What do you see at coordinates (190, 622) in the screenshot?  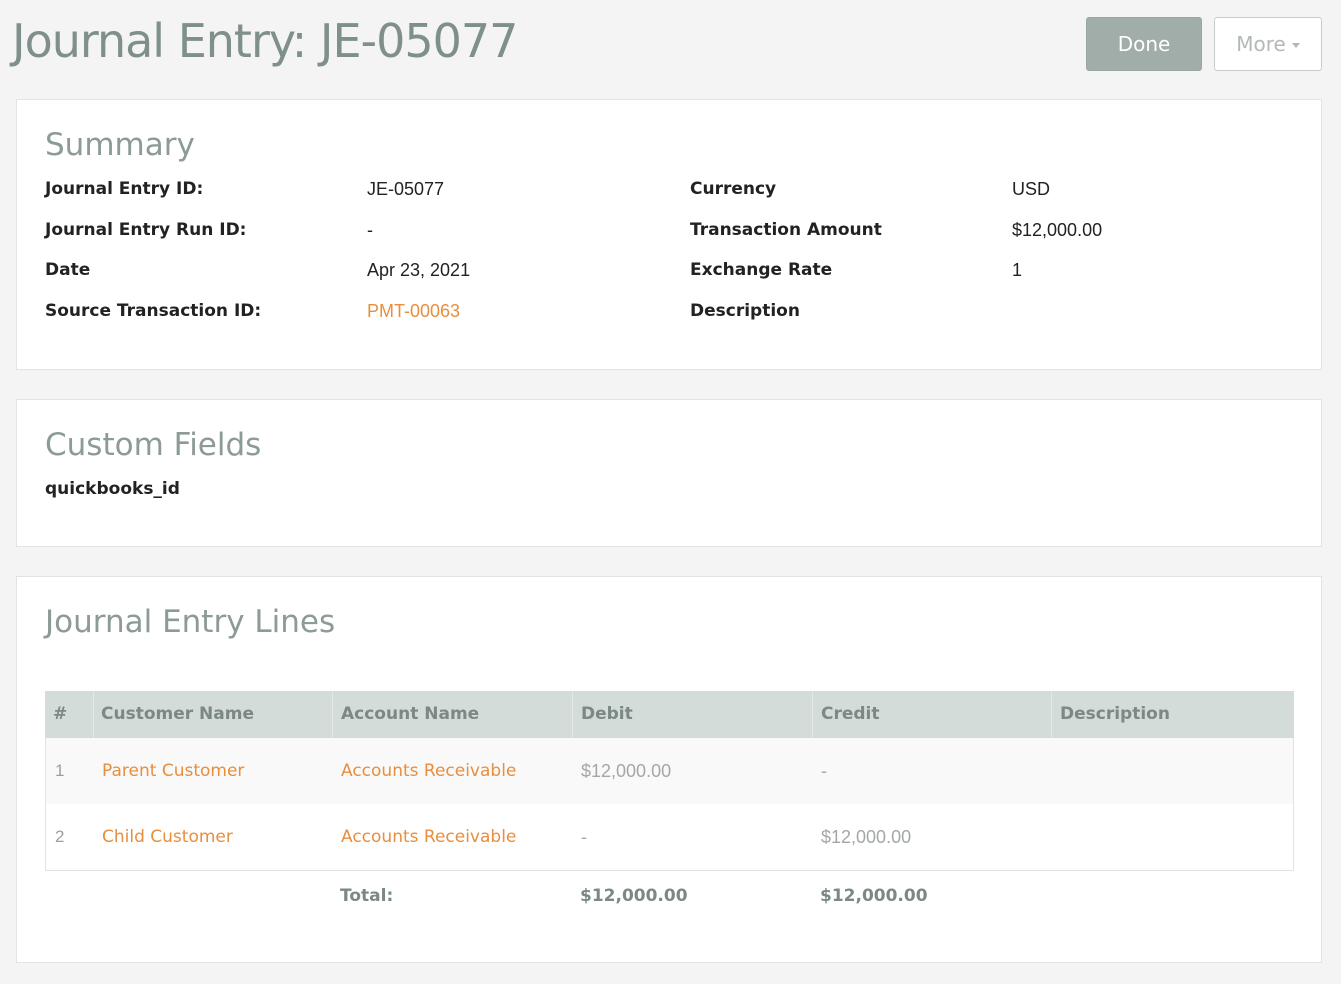 I see `journal-entry-lines-title: Journal Entry Lines` at bounding box center [190, 622].